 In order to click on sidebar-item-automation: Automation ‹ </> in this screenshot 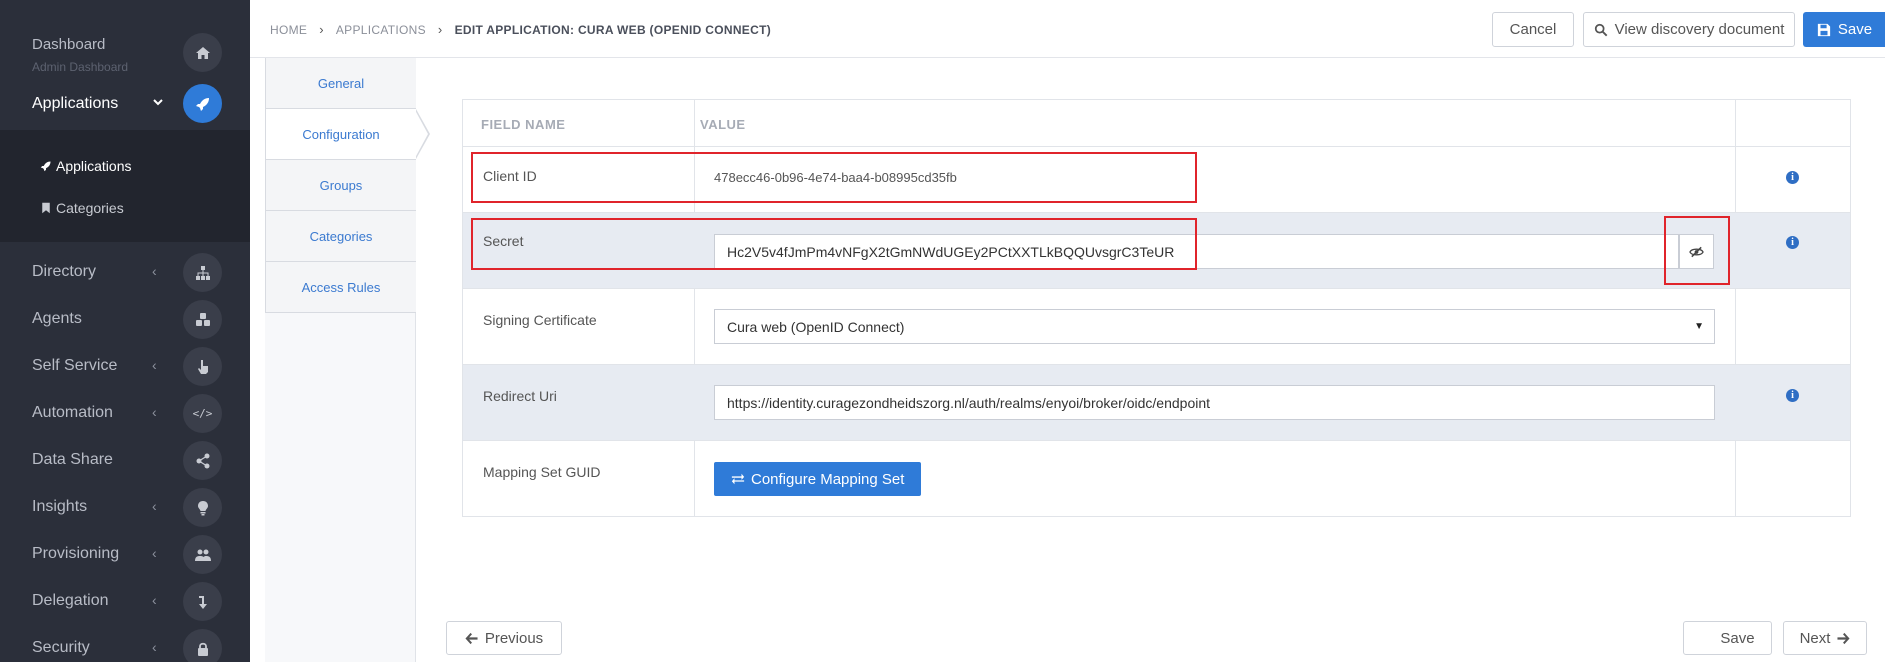, I will do `click(125, 413)`.